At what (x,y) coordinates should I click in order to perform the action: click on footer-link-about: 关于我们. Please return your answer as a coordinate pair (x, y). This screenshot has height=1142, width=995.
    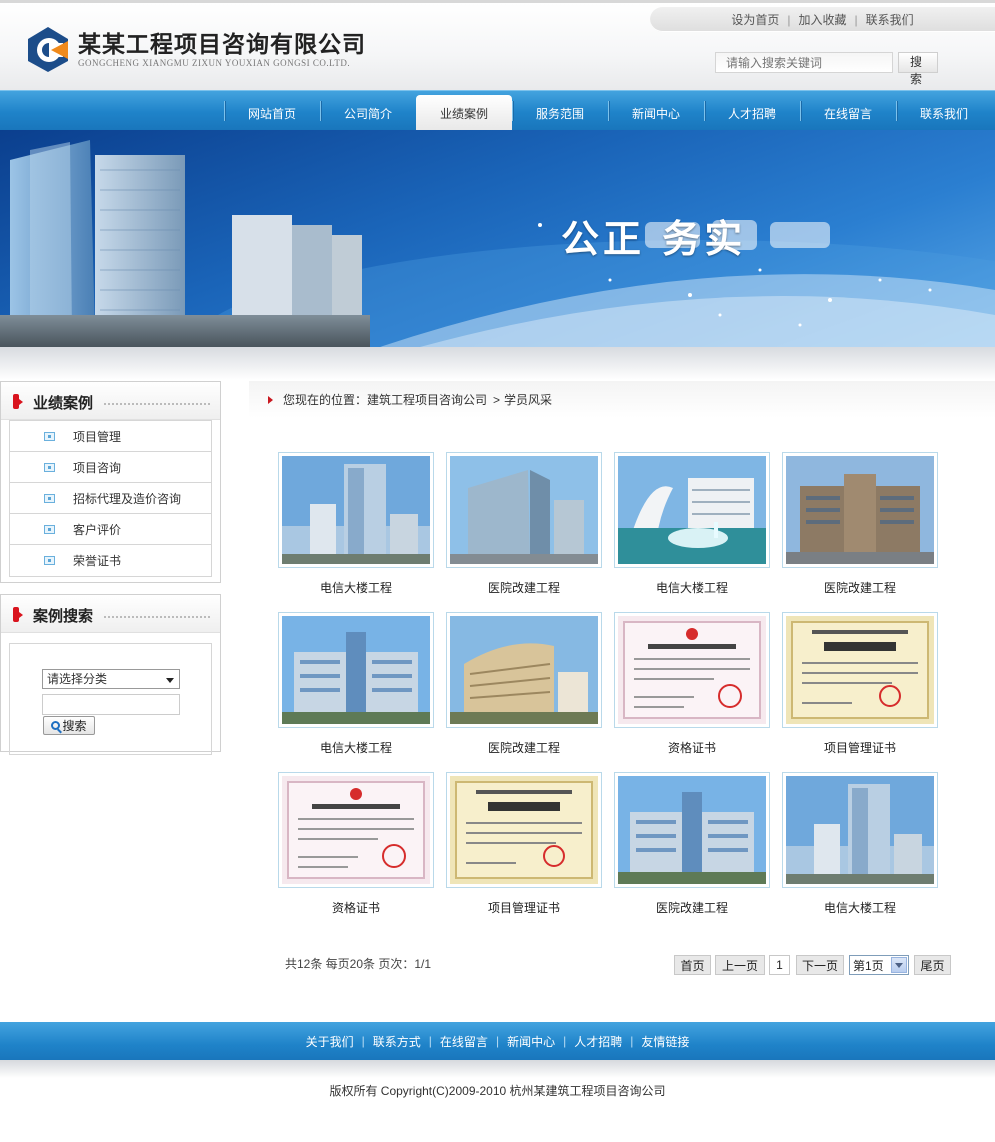
    Looking at the image, I should click on (330, 1041).